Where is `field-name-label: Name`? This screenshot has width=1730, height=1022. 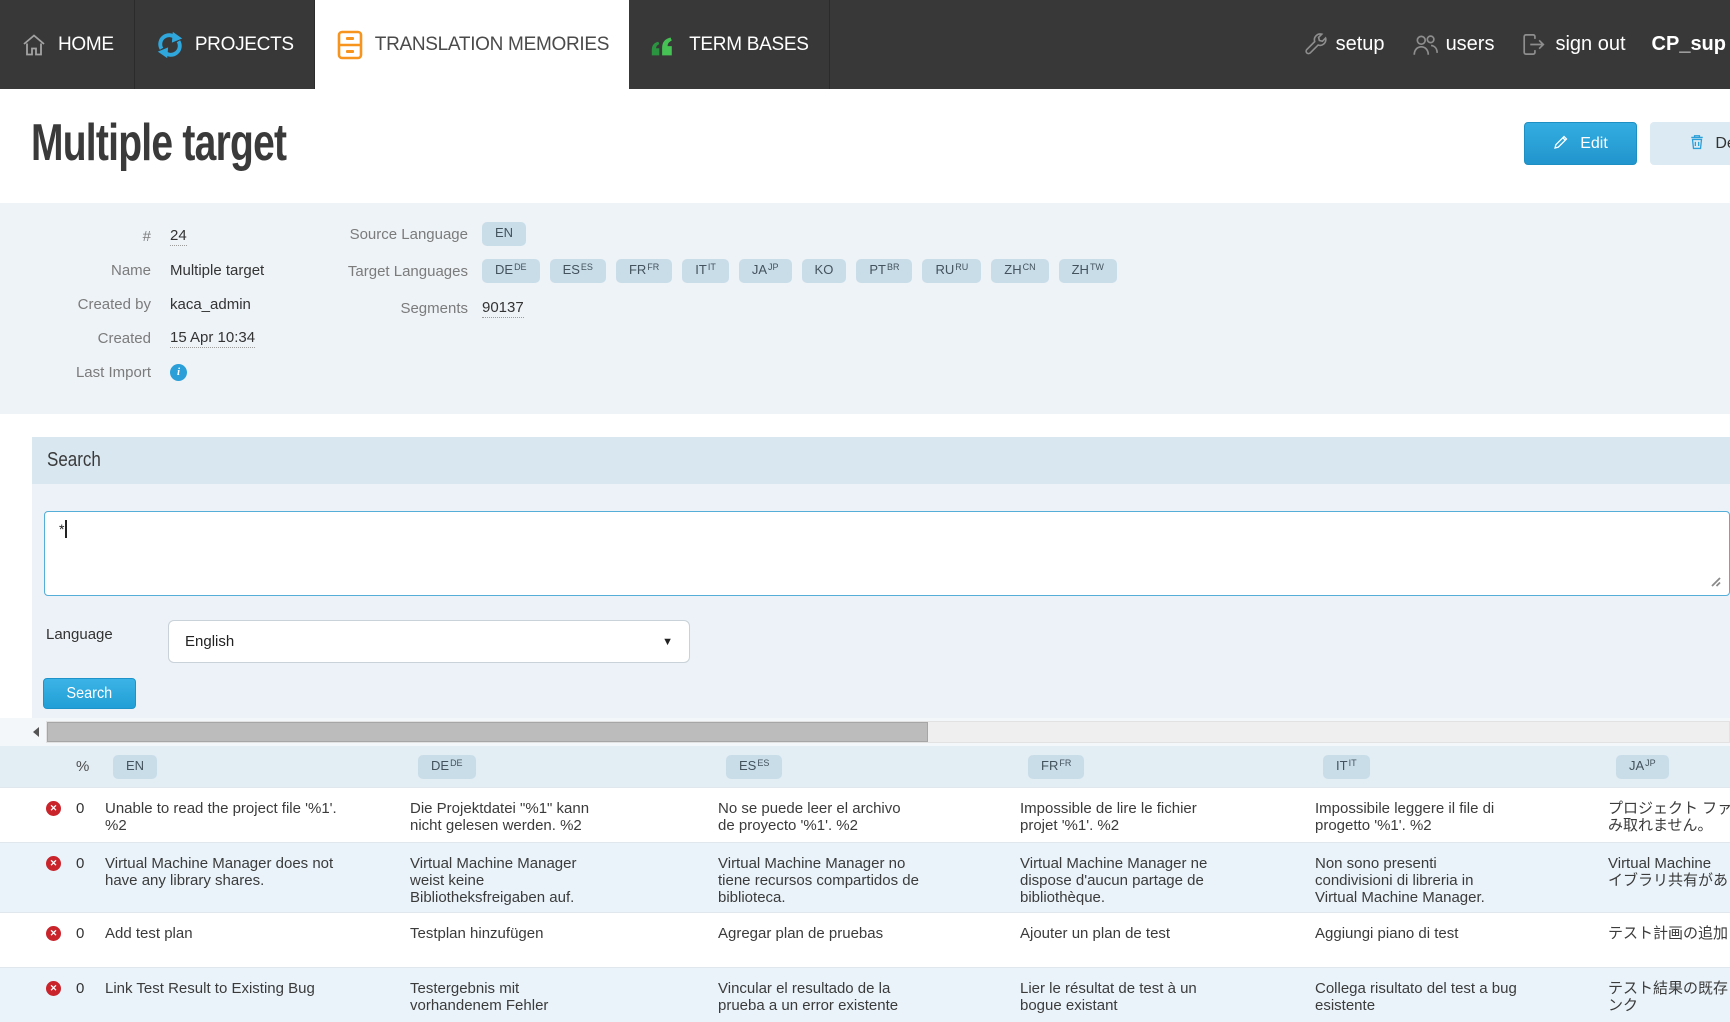
field-name-label: Name is located at coordinates (130, 270).